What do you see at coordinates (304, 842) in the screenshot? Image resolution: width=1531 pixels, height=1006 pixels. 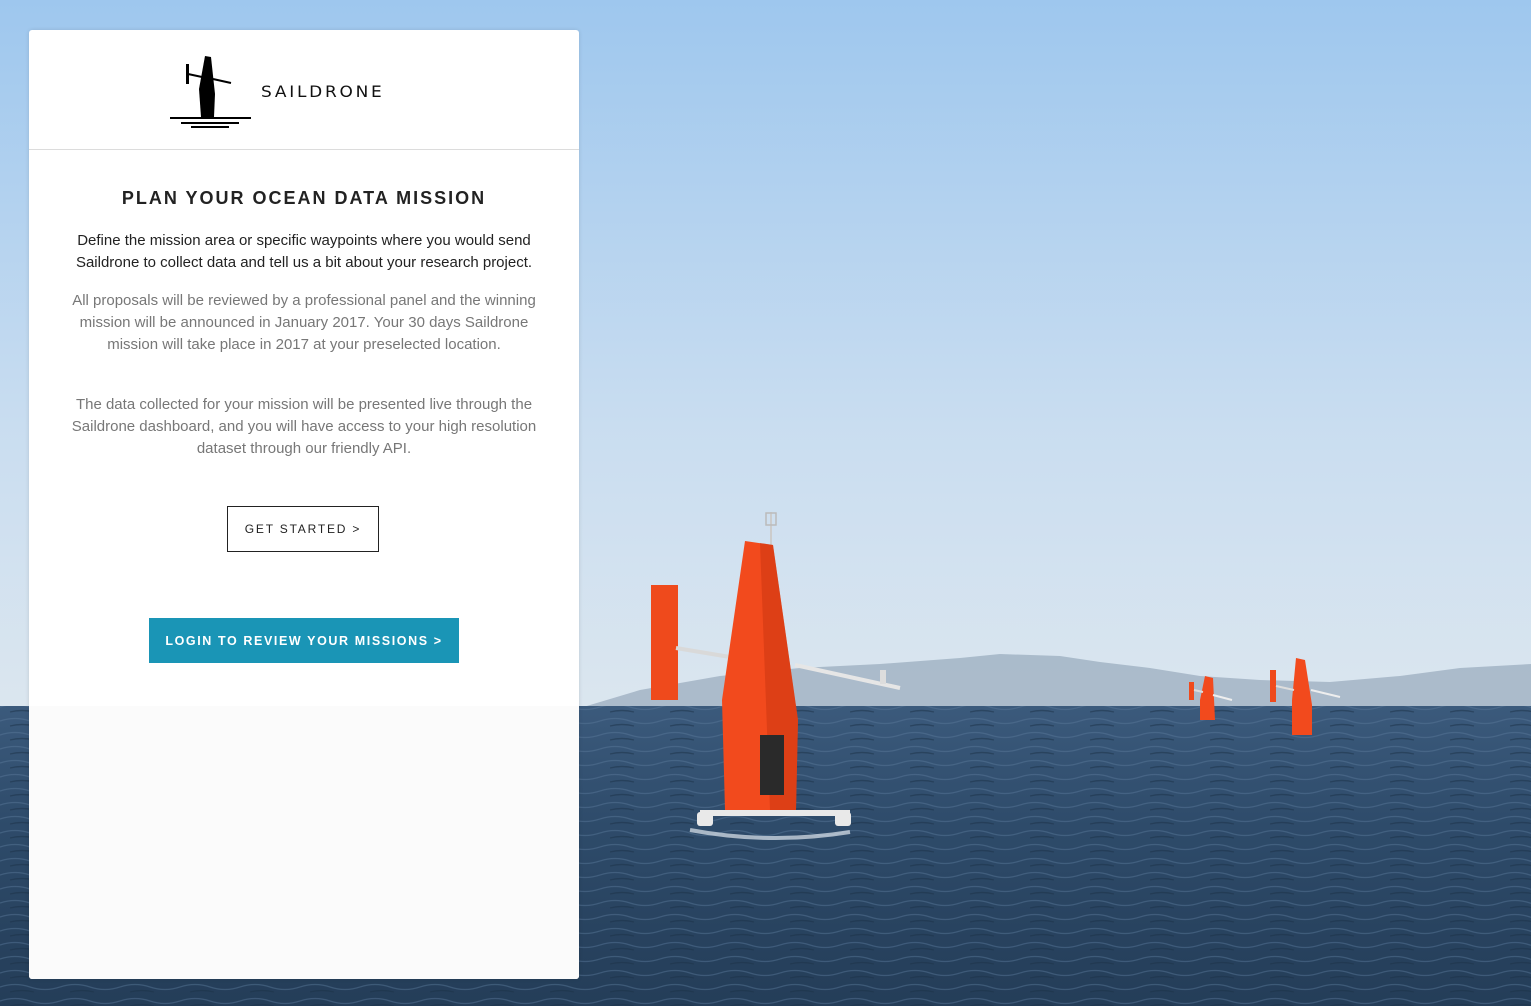 I see `panel-lower-area` at bounding box center [304, 842].